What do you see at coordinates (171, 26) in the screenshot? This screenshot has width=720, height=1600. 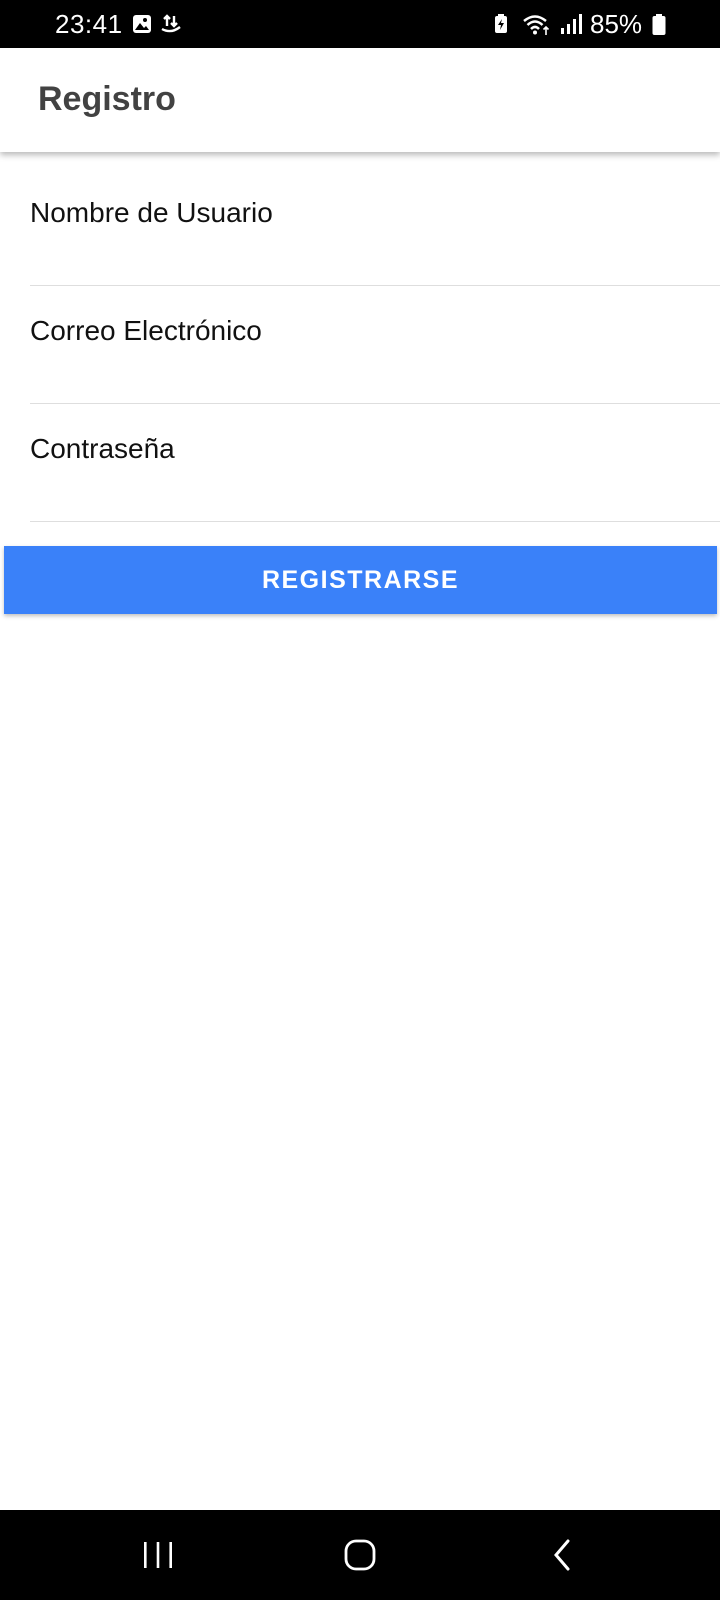 I see `data-sync-icon` at bounding box center [171, 26].